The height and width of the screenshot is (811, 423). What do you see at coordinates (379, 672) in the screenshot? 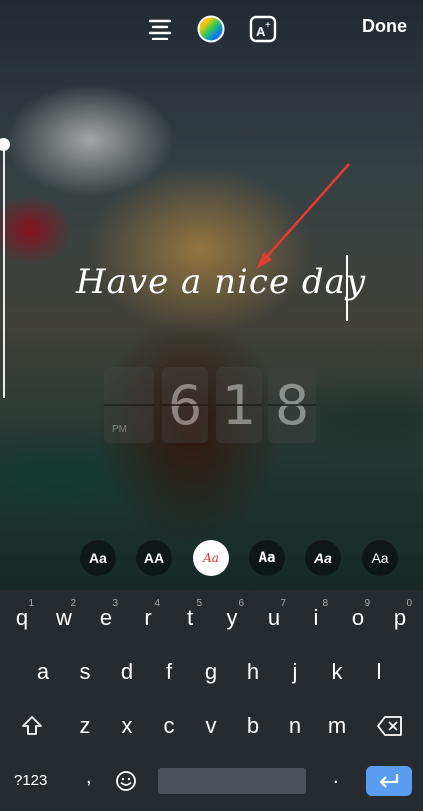
I see `key-l: l` at bounding box center [379, 672].